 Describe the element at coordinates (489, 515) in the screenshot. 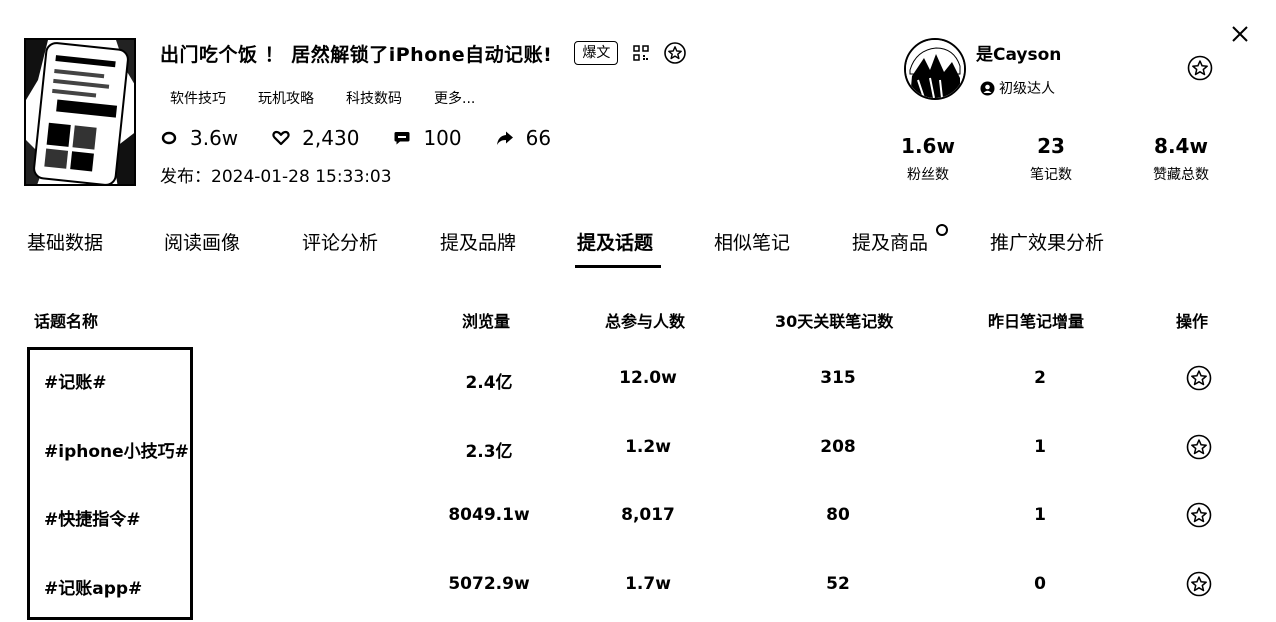

I see `topic-views: 8049.1w` at that location.